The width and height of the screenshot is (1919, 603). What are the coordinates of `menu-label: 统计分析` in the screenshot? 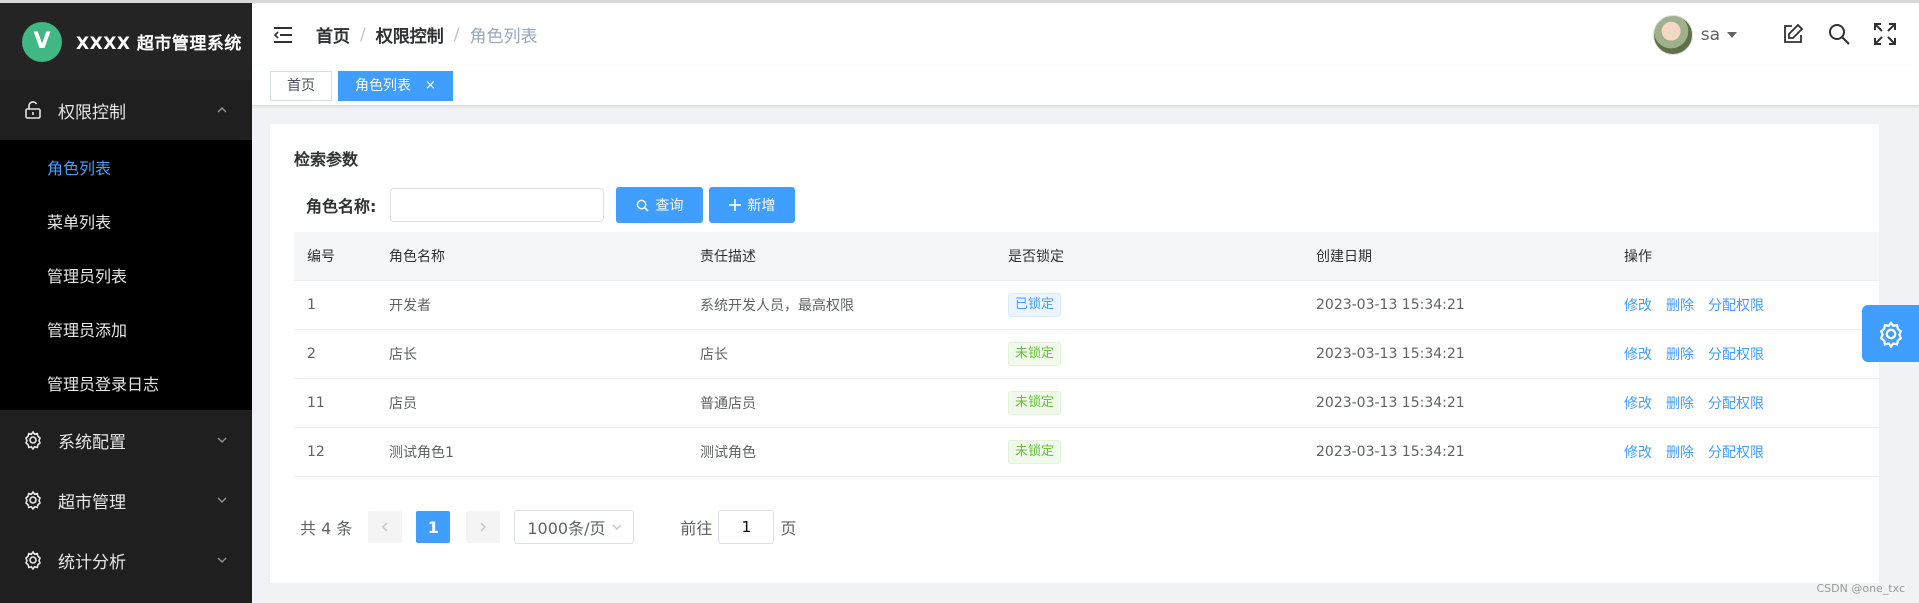 It's located at (92, 562).